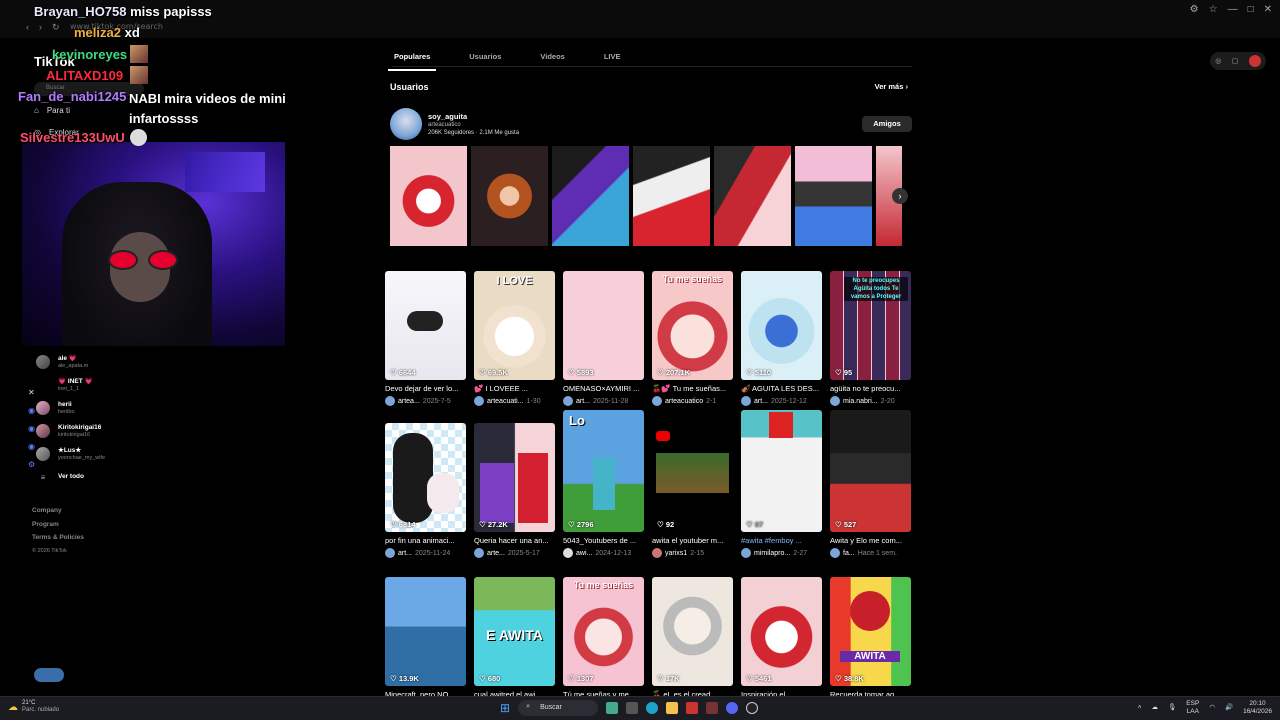 This screenshot has height=720, width=1280. What do you see at coordinates (31, 392) in the screenshot?
I see `x-icon: ✕` at bounding box center [31, 392].